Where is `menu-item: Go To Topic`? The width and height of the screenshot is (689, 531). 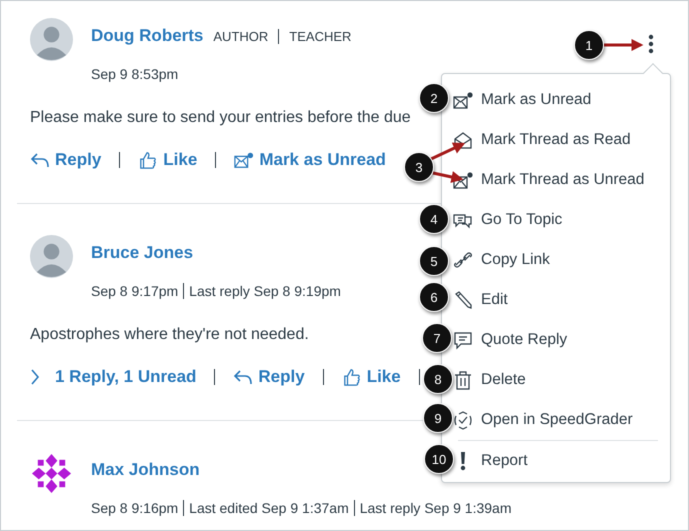 menu-item: Go To Topic is located at coordinates (561, 220).